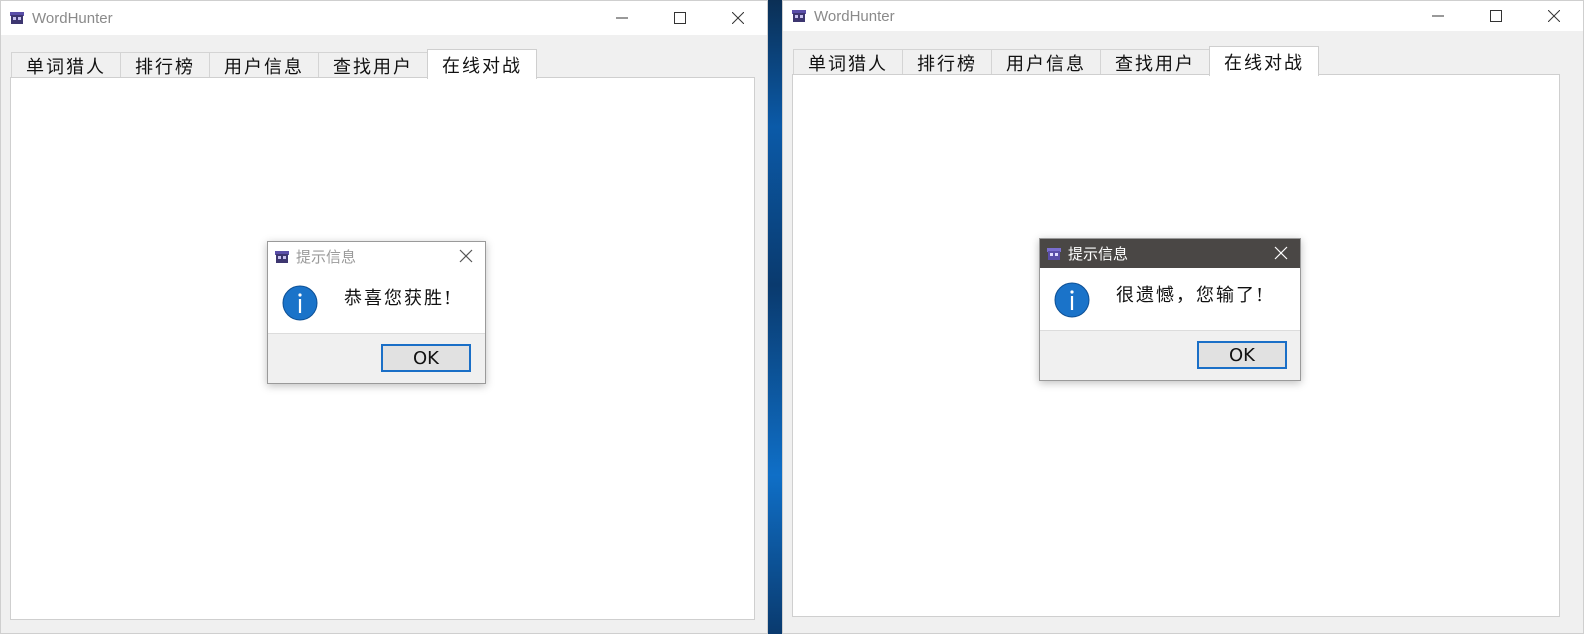  I want to click on message-dialog-lose: 提示信息 很遗憾，您输了! OK, so click(1170, 309).